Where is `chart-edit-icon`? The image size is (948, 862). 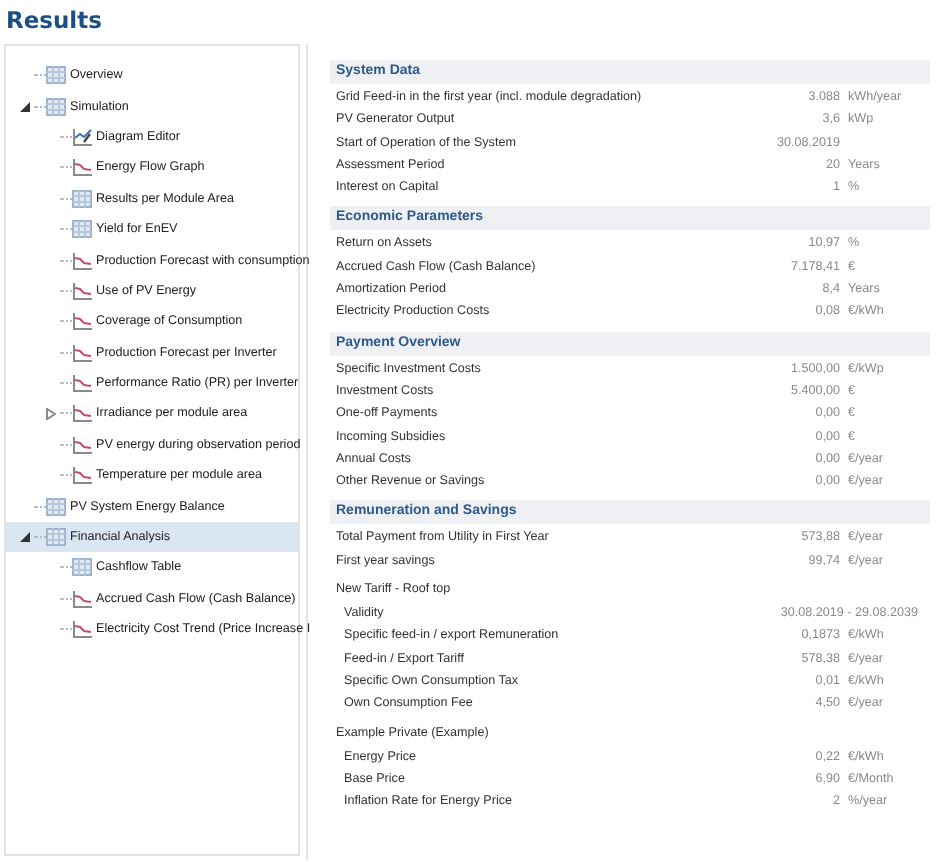 chart-edit-icon is located at coordinates (82, 136).